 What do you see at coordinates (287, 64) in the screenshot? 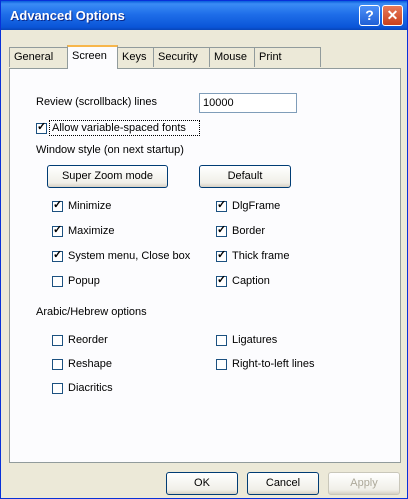
I see `tab-print-wizard: Print Wizard` at bounding box center [287, 64].